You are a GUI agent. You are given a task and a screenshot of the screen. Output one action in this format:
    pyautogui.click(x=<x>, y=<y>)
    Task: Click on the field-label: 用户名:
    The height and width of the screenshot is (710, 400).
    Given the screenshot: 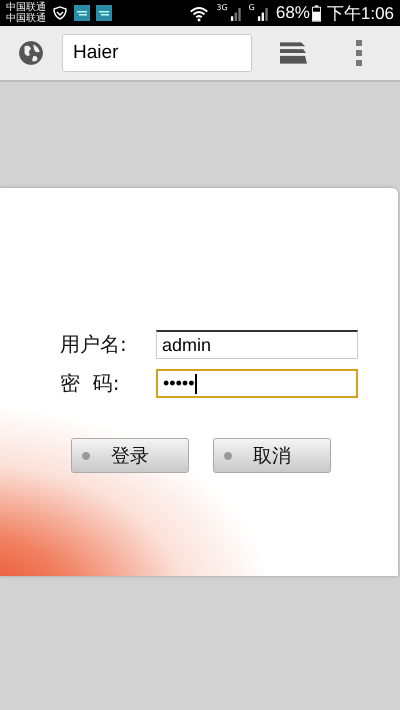 What is the action you would take?
    pyautogui.click(x=94, y=344)
    